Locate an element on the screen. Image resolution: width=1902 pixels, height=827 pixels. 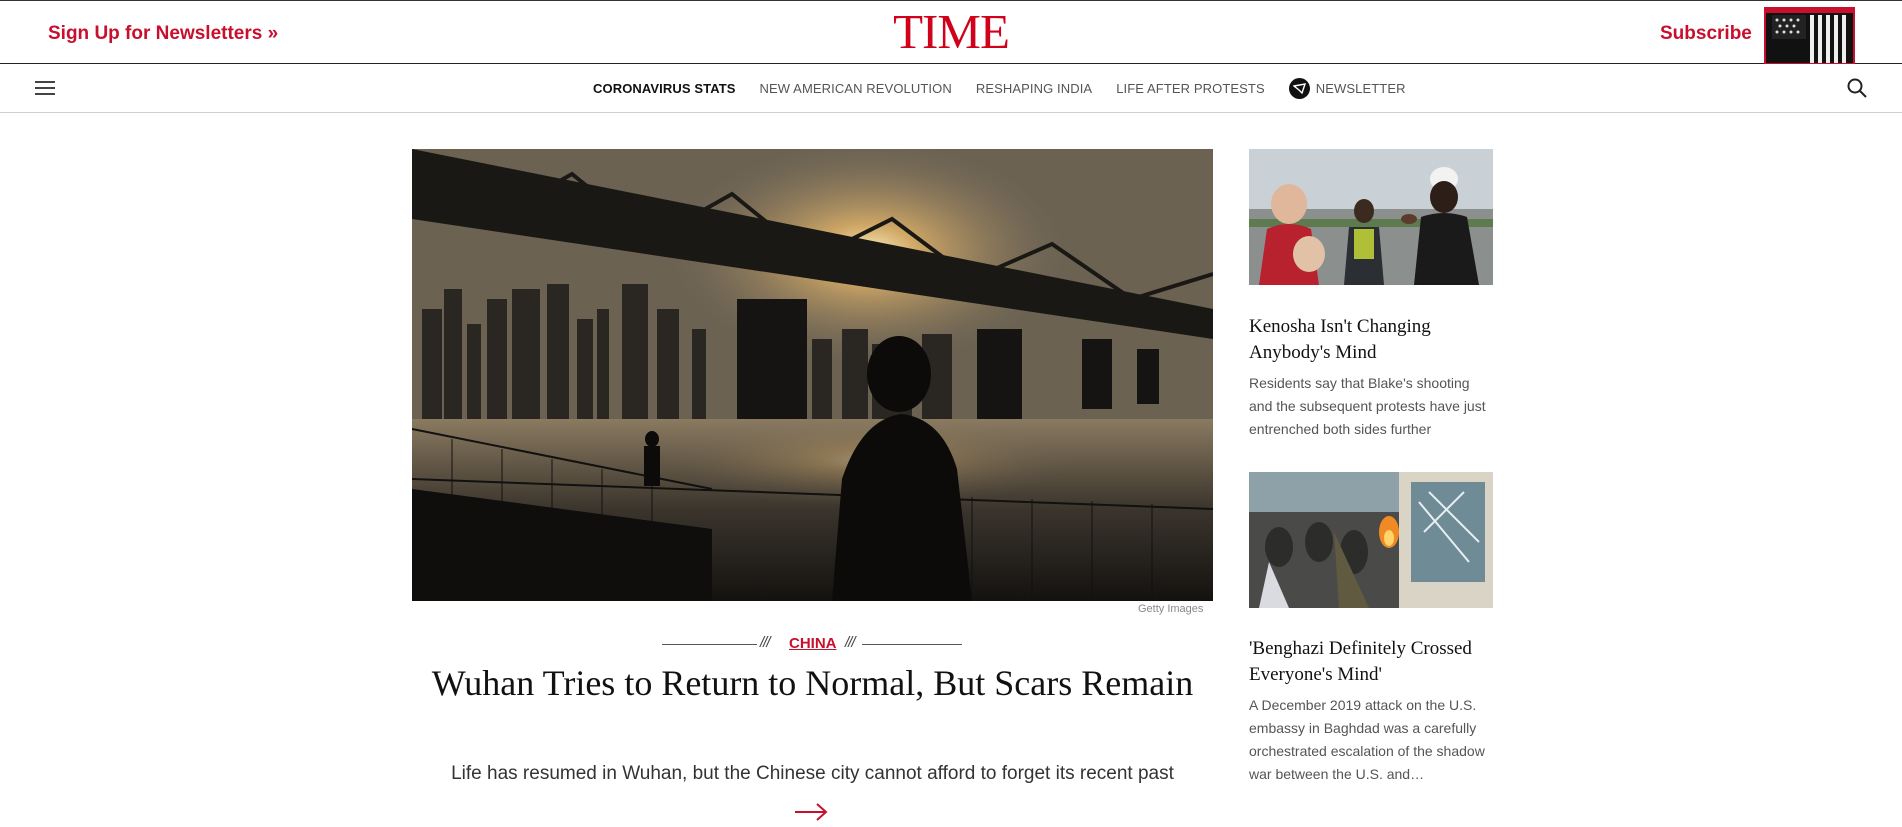
kicker-rule-left is located at coordinates (709, 644).